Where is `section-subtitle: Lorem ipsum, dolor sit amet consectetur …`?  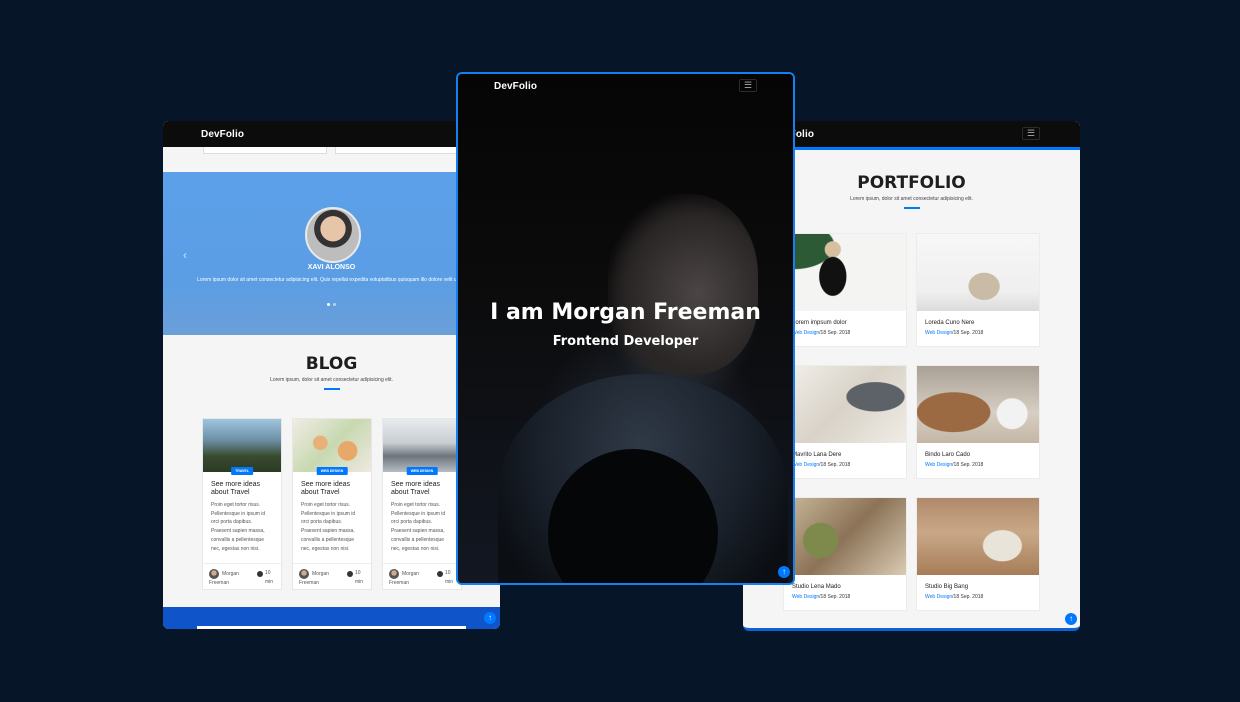 section-subtitle: Lorem ipsum, dolor sit amet consectetur … is located at coordinates (331, 380).